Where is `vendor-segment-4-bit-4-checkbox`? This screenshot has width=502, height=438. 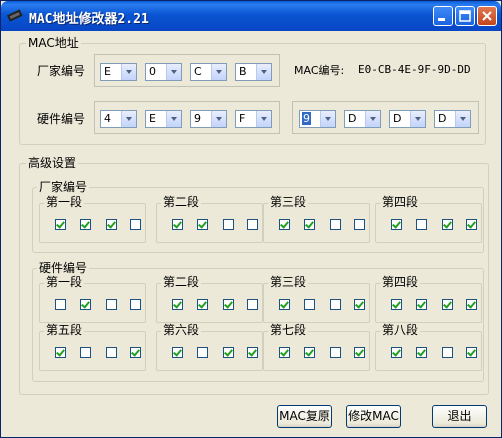 vendor-segment-4-bit-4-checkbox is located at coordinates (471, 224).